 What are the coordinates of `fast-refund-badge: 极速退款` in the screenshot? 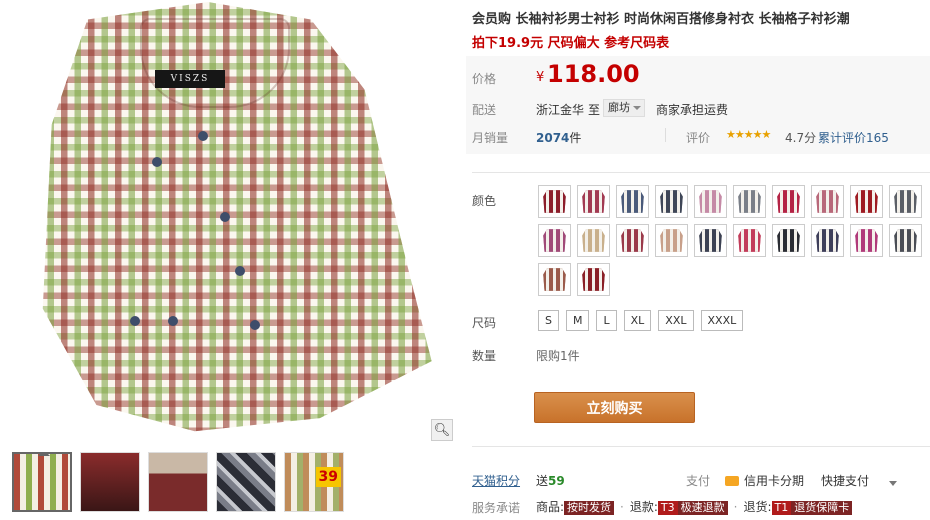 It's located at (702, 508).